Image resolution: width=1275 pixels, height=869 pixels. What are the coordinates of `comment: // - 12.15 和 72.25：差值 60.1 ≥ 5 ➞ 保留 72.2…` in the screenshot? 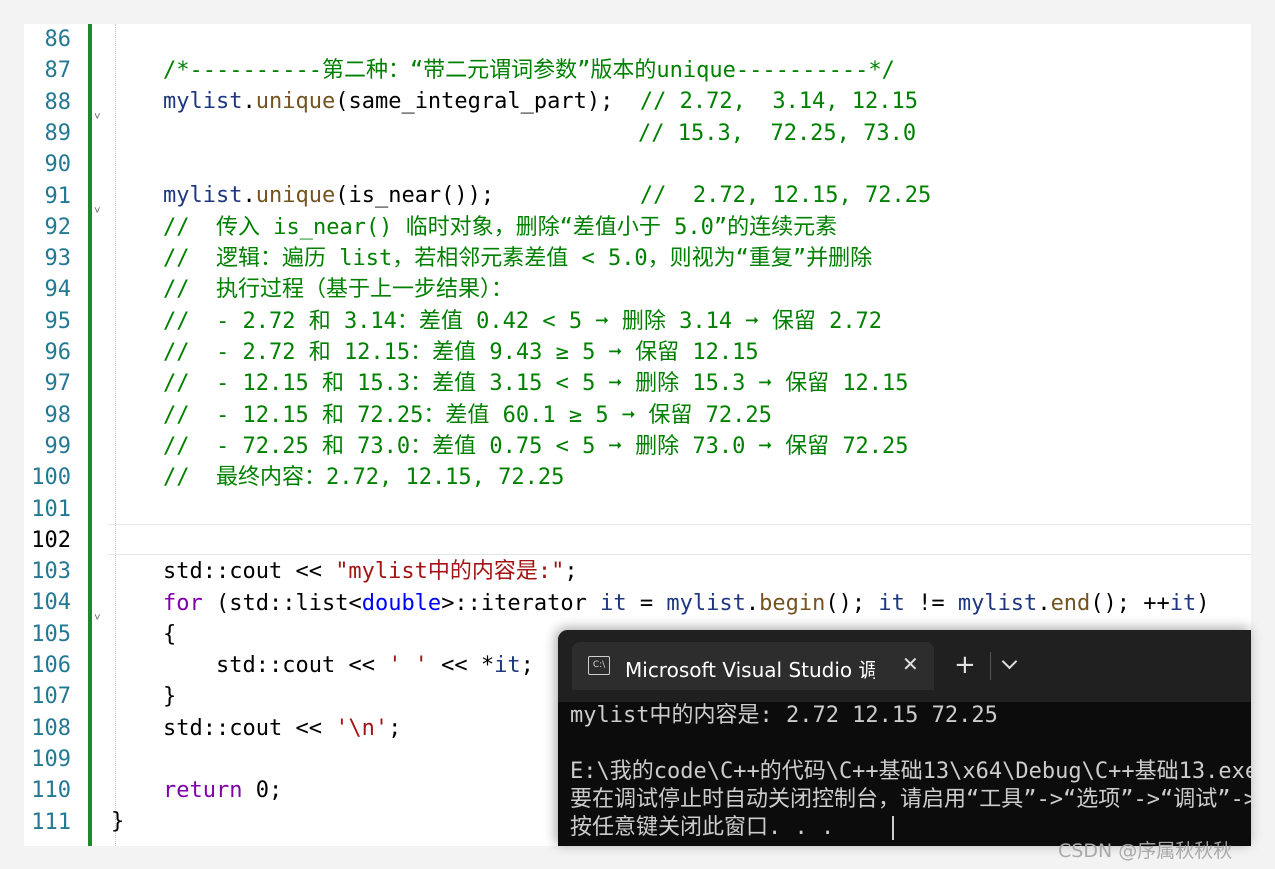 It's located at (467, 415).